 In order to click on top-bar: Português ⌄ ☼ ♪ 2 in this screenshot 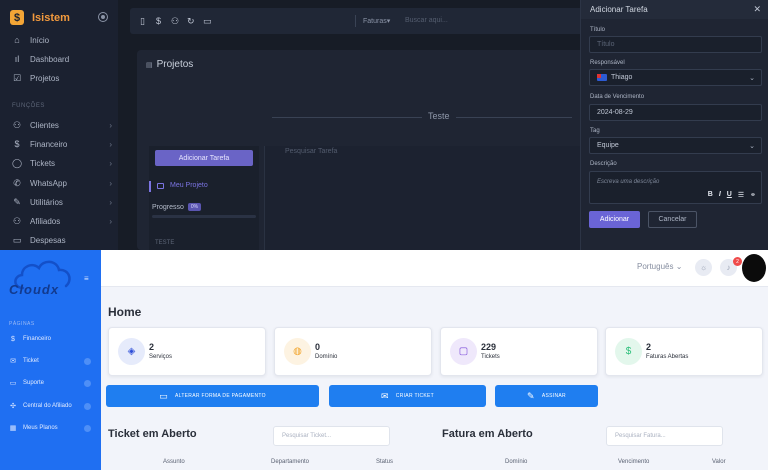, I will do `click(434, 268)`.